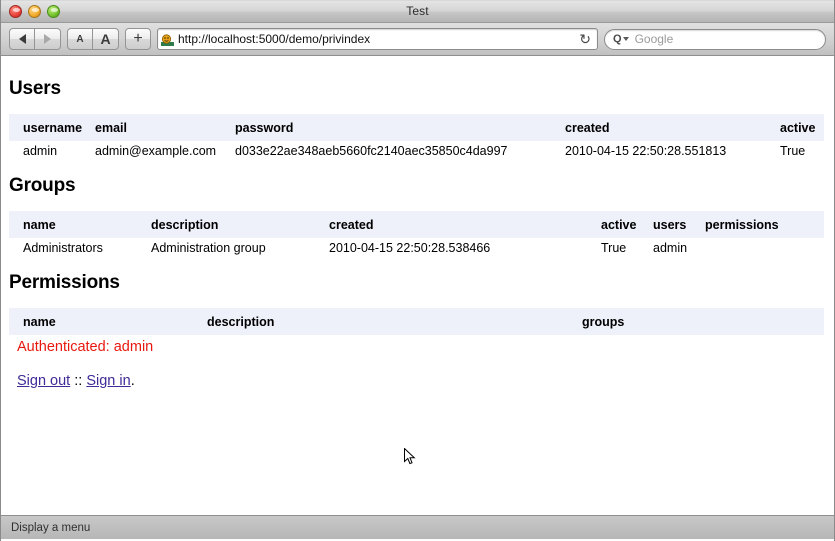  What do you see at coordinates (702, 321) in the screenshot?
I see `column-header-groups: groups` at bounding box center [702, 321].